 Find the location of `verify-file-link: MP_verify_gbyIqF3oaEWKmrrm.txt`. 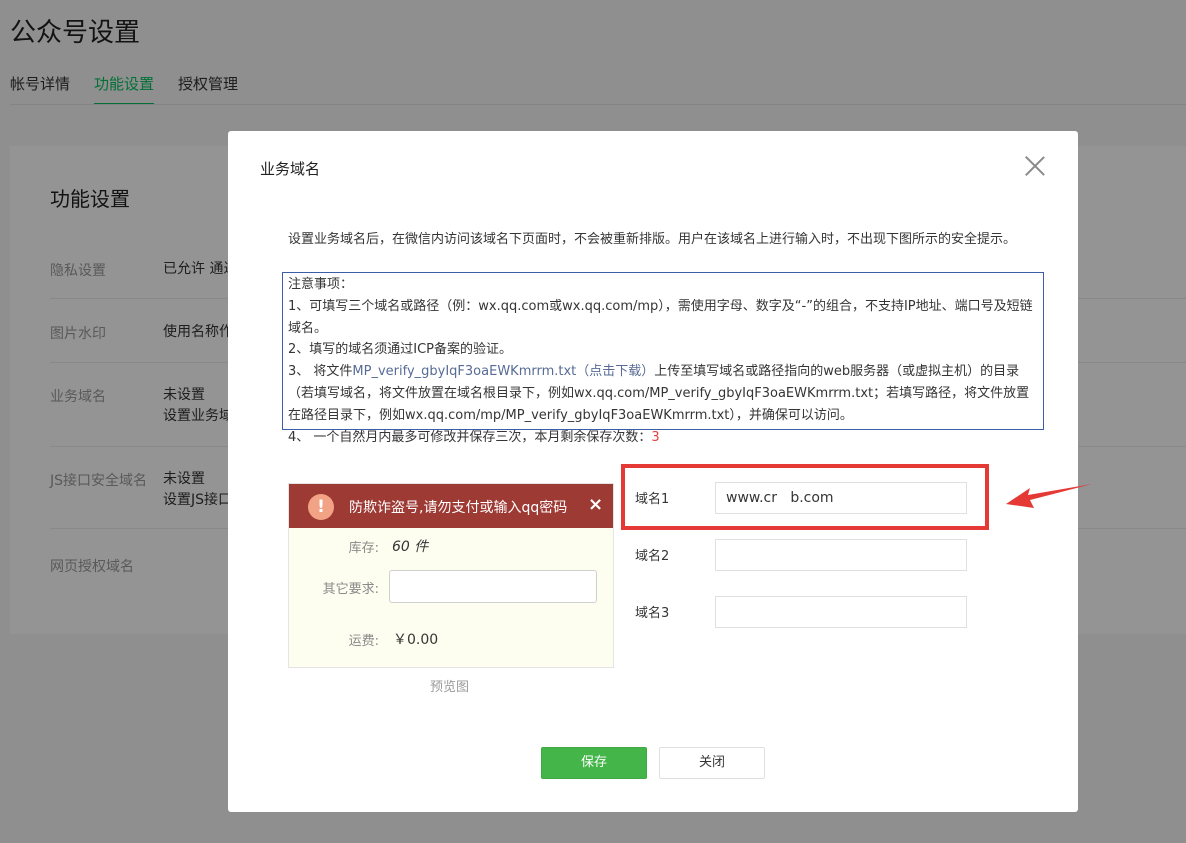

verify-file-link: MP_verify_gbyIqF3oaEWKmrrm.txt is located at coordinates (464, 371).